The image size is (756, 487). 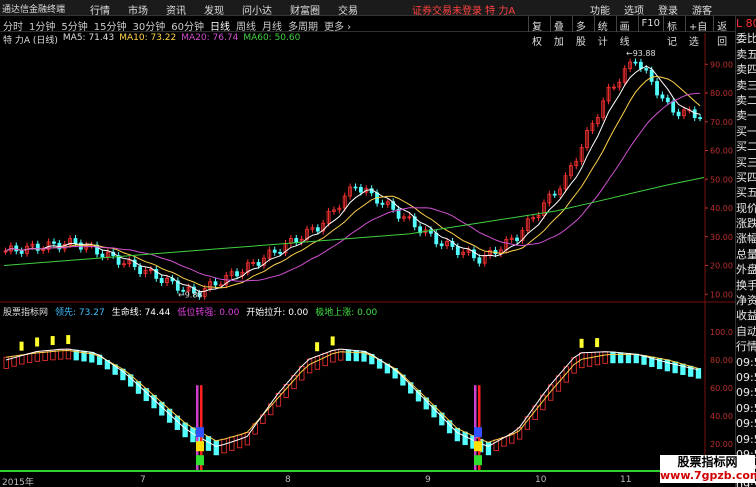 I want to click on sidebar-item: 买五, so click(x=746, y=192).